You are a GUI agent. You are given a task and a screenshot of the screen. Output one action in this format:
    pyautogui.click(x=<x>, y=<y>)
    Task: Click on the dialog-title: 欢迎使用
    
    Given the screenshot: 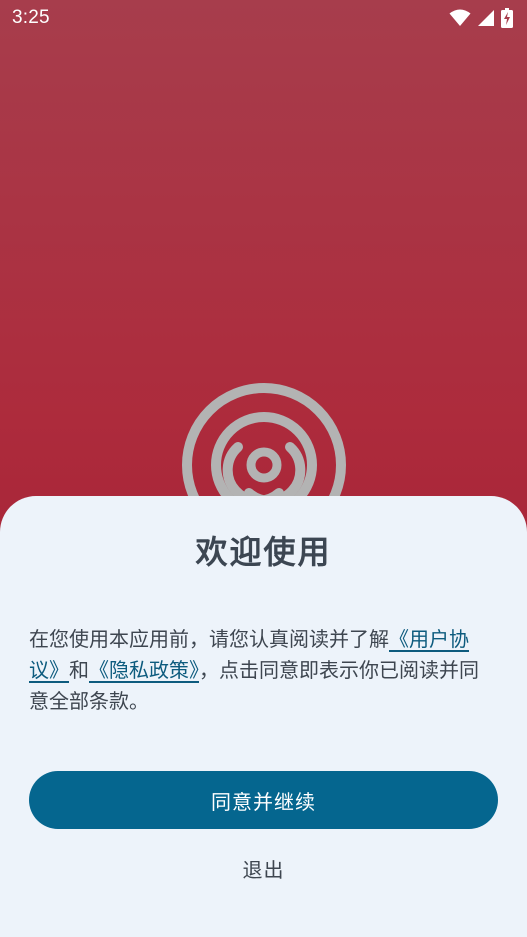 What is the action you would take?
    pyautogui.click(x=263, y=552)
    